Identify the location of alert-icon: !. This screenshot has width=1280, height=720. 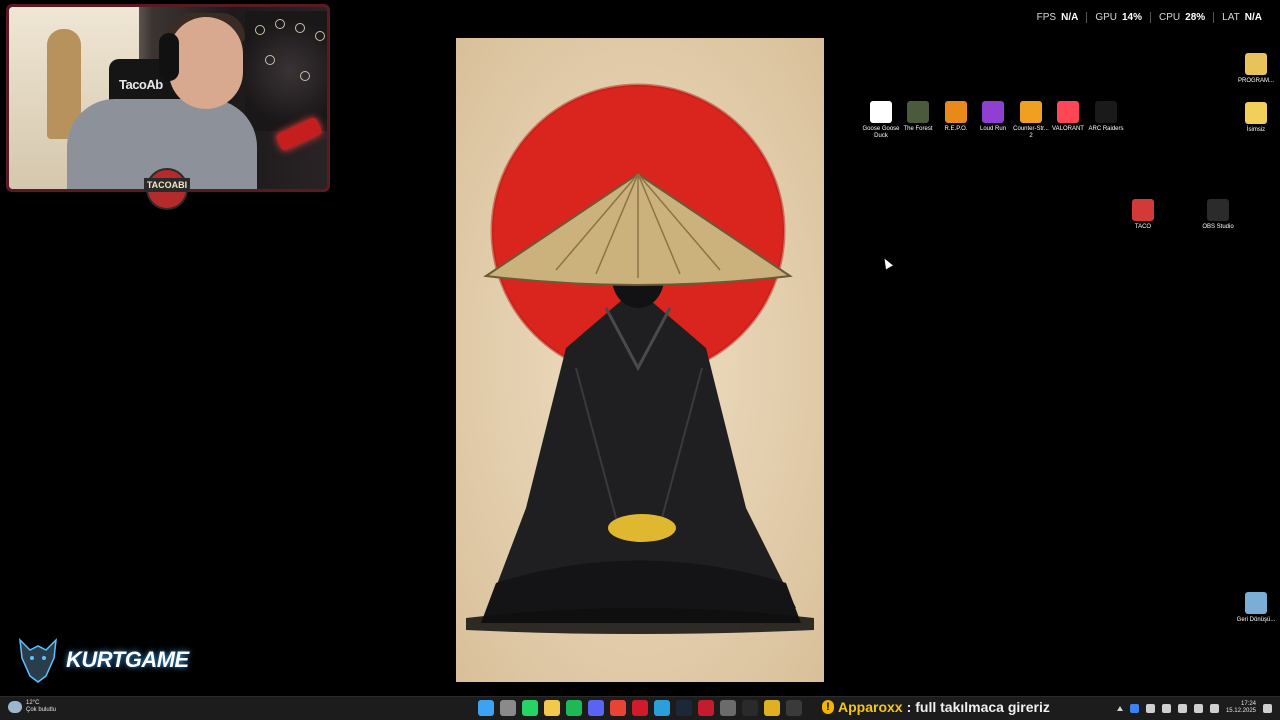
(828, 707).